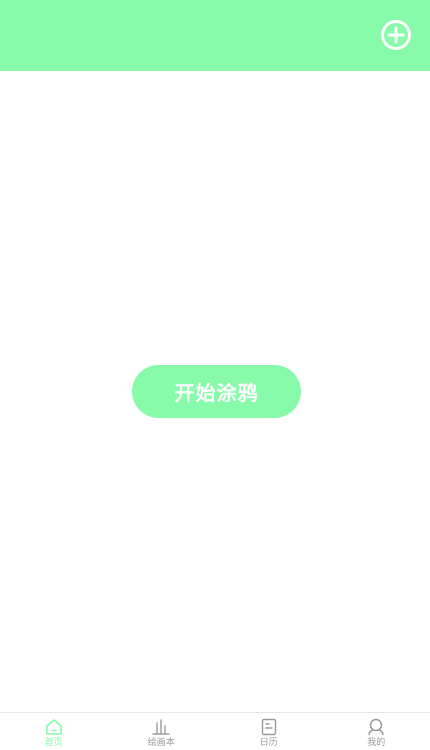  What do you see at coordinates (268, 743) in the screenshot?
I see `tab-label-calendar: 日历` at bounding box center [268, 743].